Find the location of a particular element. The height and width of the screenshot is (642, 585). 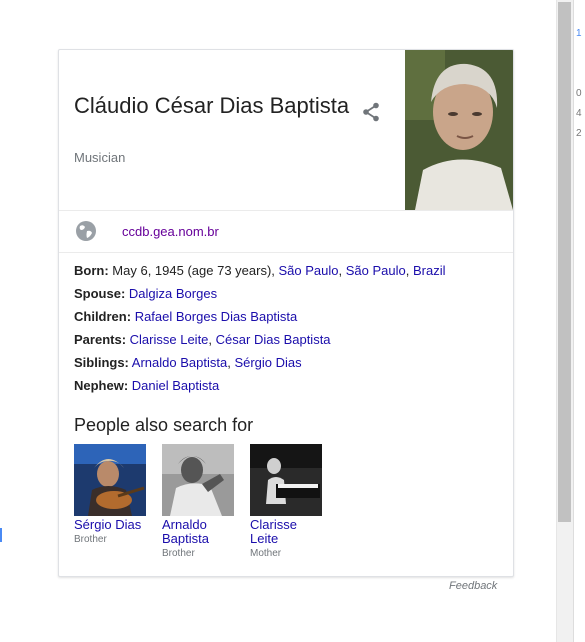

person-card: Sérgio Dias Brother is located at coordinates (112, 494).